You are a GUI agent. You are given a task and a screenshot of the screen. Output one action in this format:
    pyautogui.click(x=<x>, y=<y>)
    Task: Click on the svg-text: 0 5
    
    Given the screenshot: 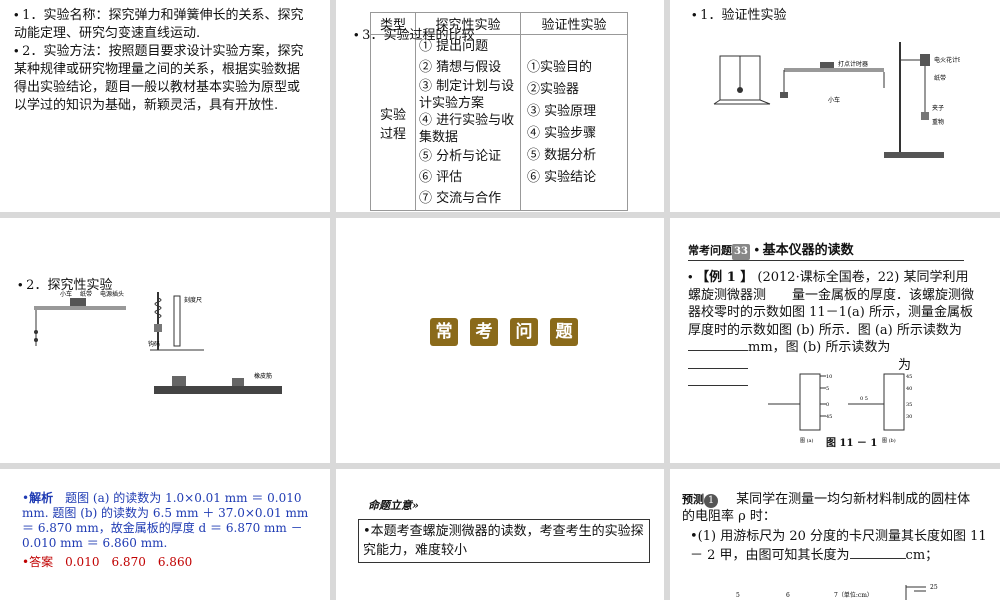 What is the action you would take?
    pyautogui.click(x=864, y=399)
    